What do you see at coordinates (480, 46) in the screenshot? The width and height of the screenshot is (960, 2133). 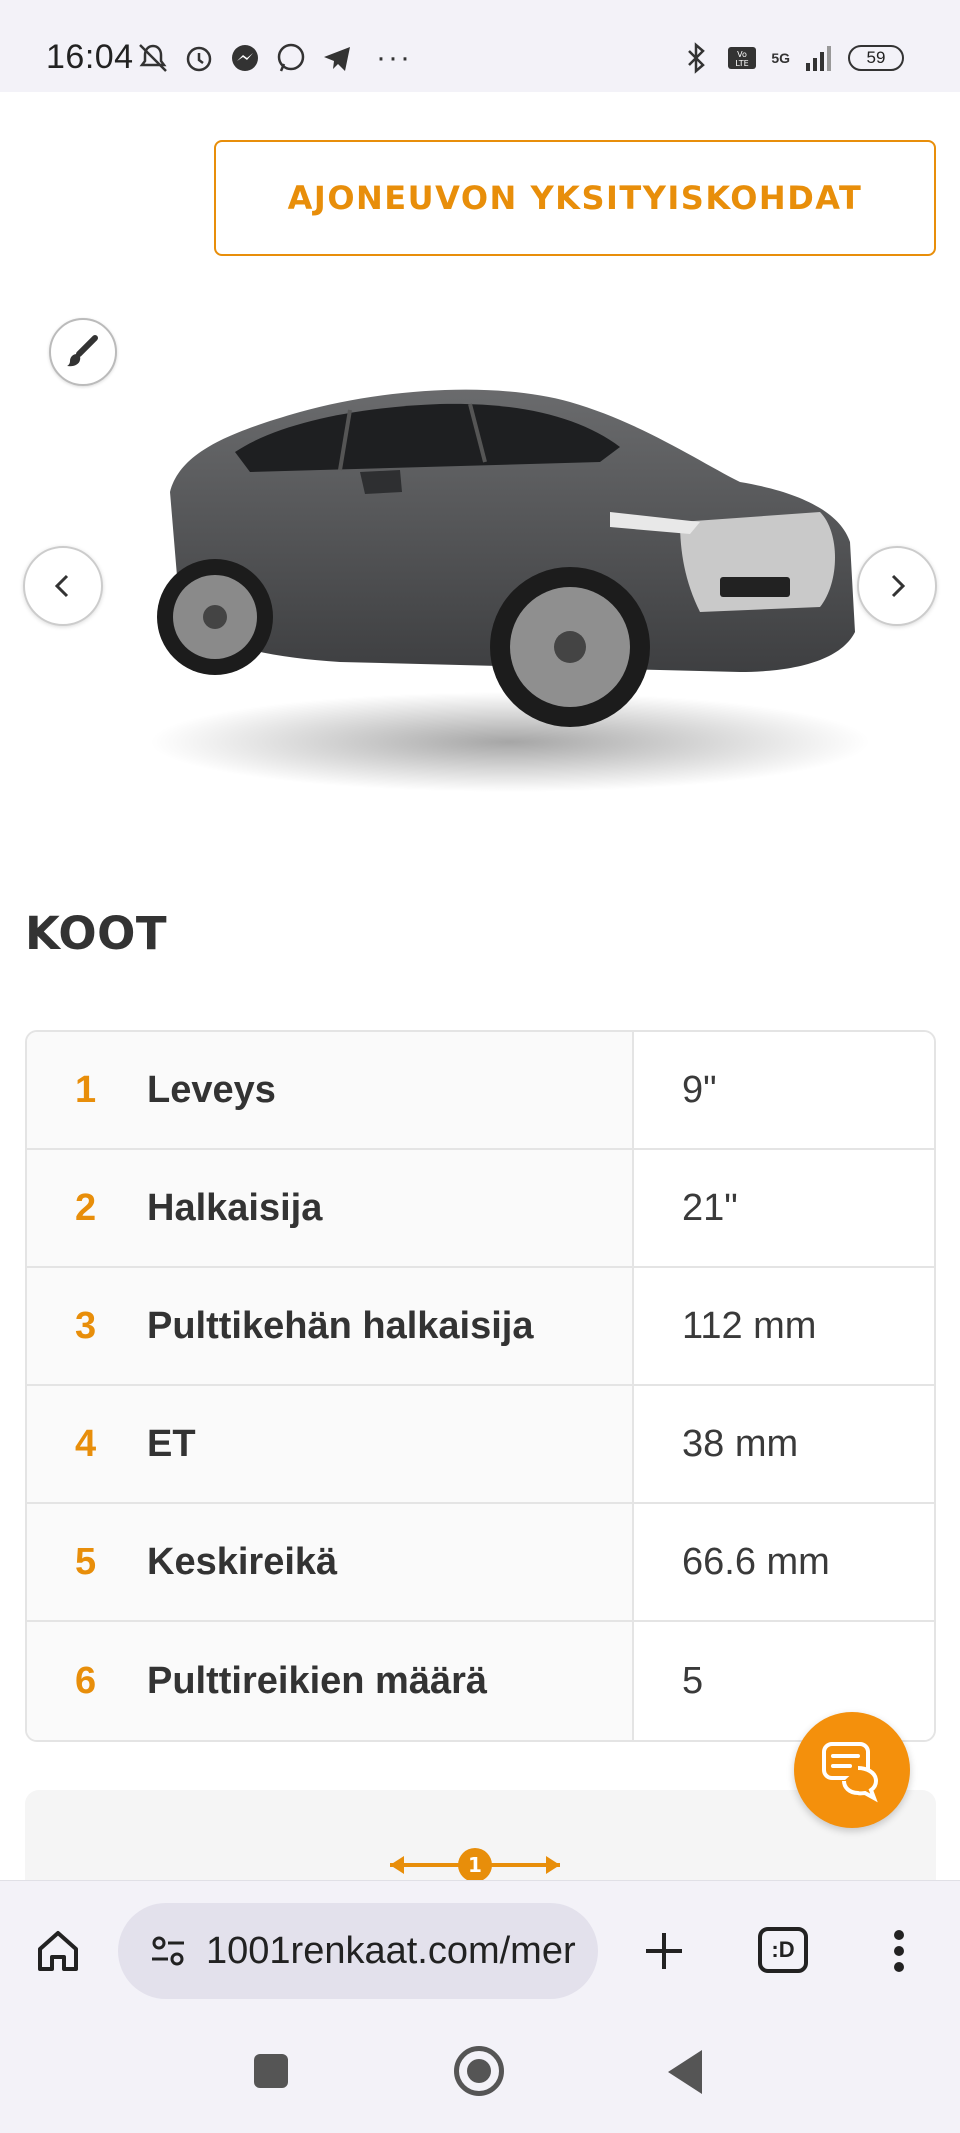 I see `status-bar: 16:04 ··· Vo LTE 5G 59` at bounding box center [480, 46].